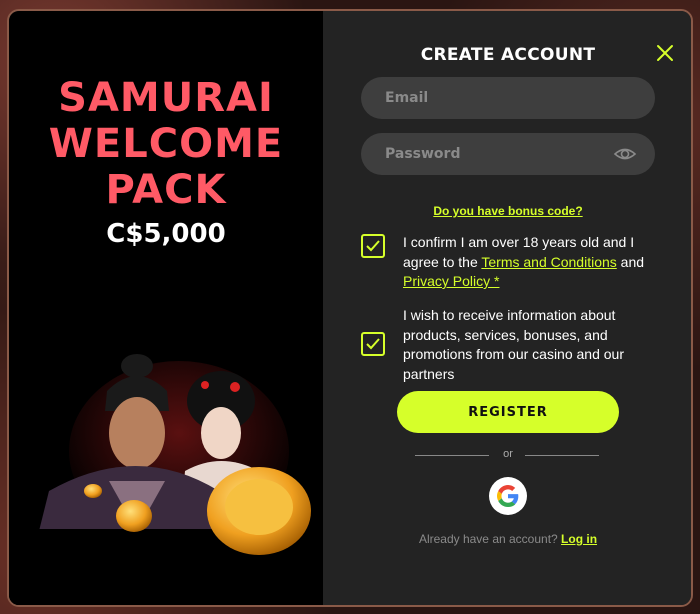  What do you see at coordinates (630, 261) in the screenshot?
I see `consent-and: and` at bounding box center [630, 261].